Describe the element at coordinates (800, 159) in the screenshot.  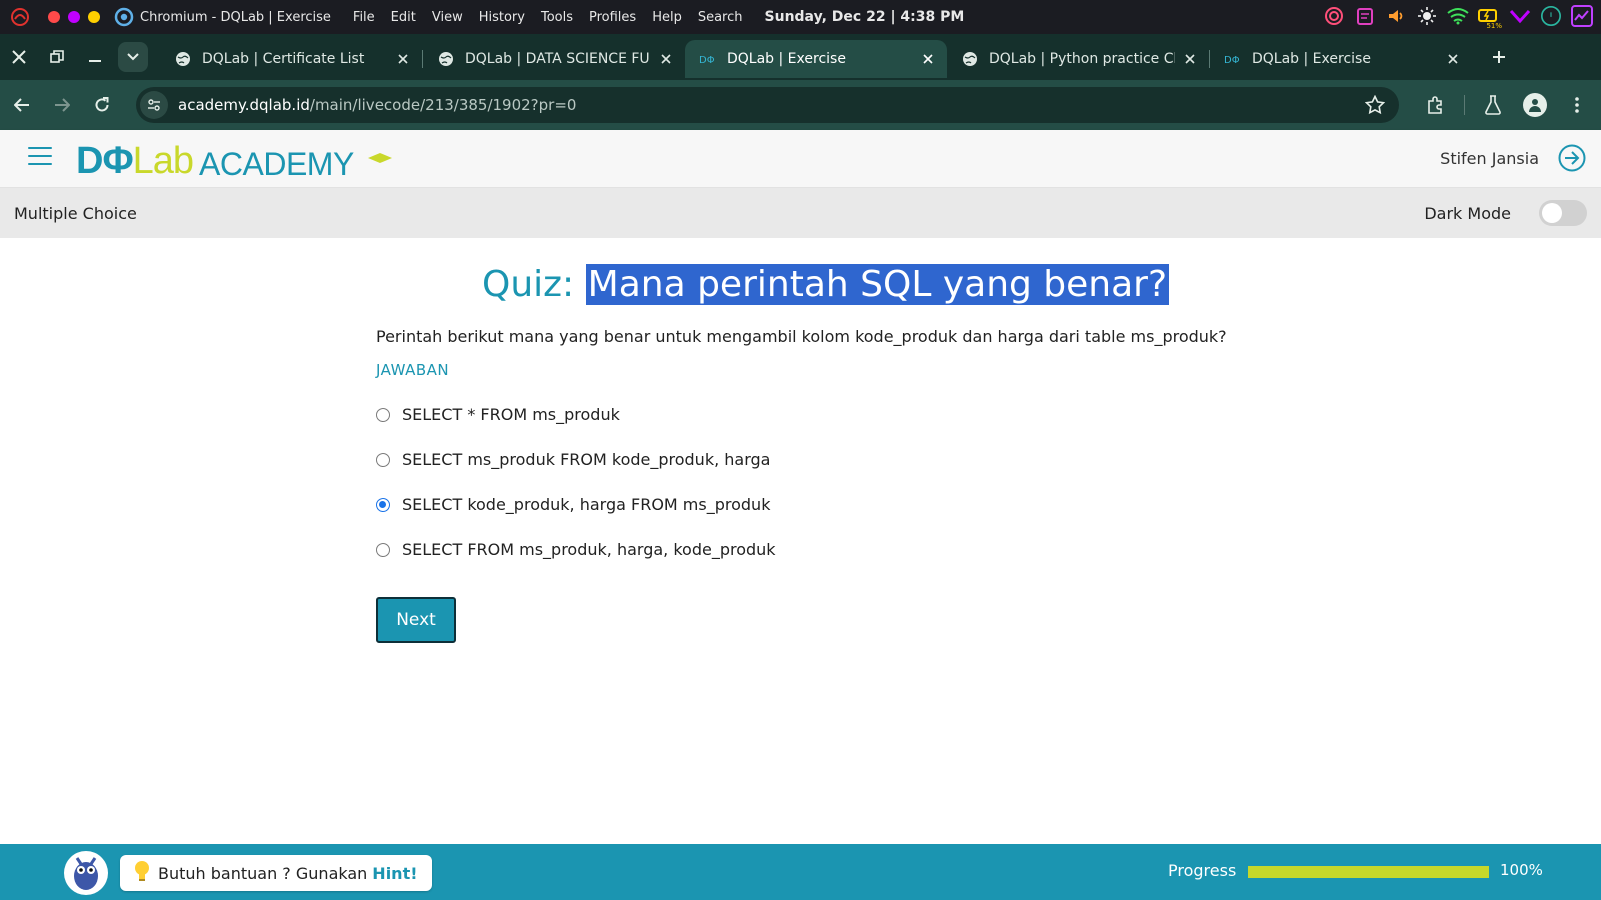
I see `site-header: DΦLab ACADEMY Stifen Jansia` at that location.